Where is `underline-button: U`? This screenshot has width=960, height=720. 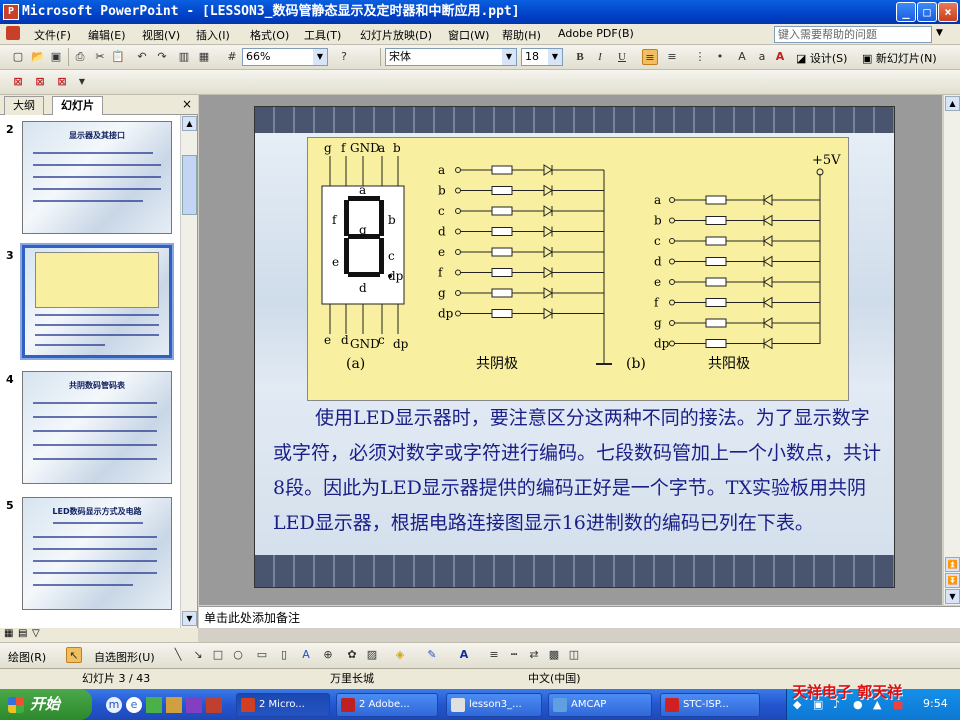
underline-button: U is located at coordinates (622, 57).